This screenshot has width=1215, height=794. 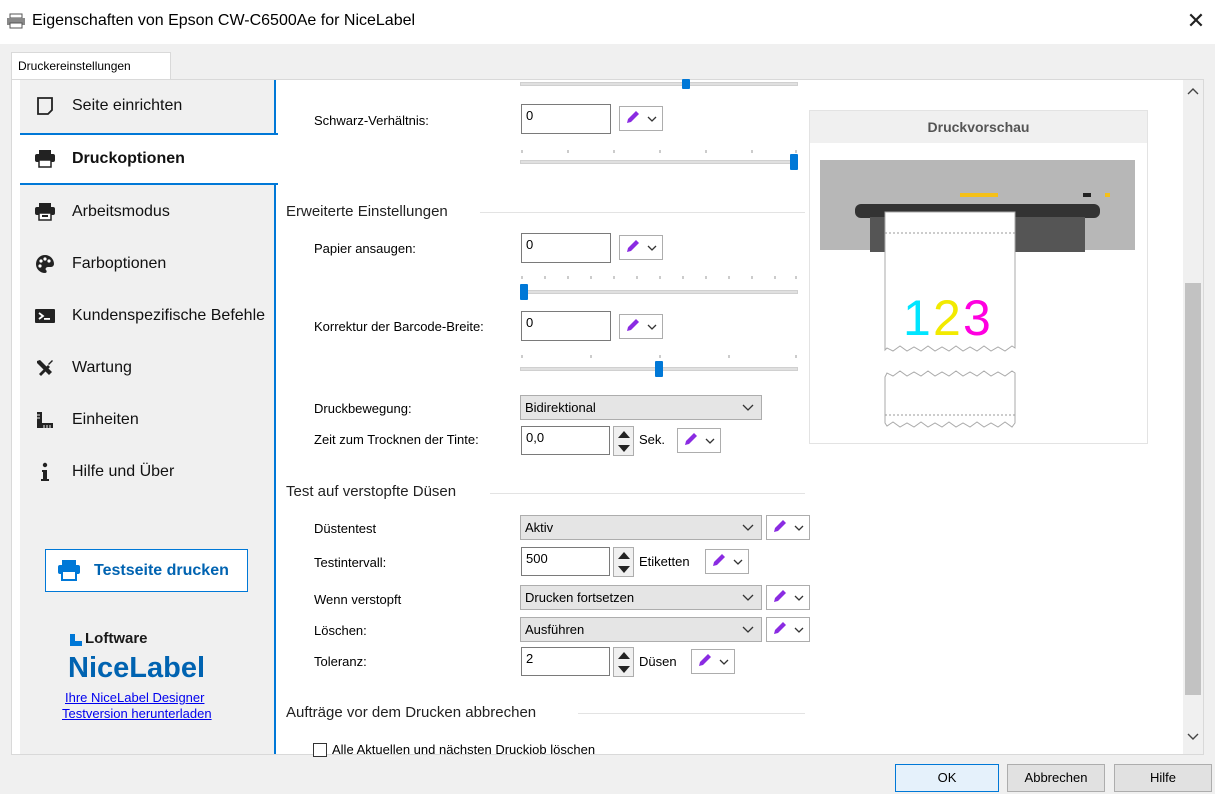 I want to click on printer-mode-icon, so click(x=45, y=212).